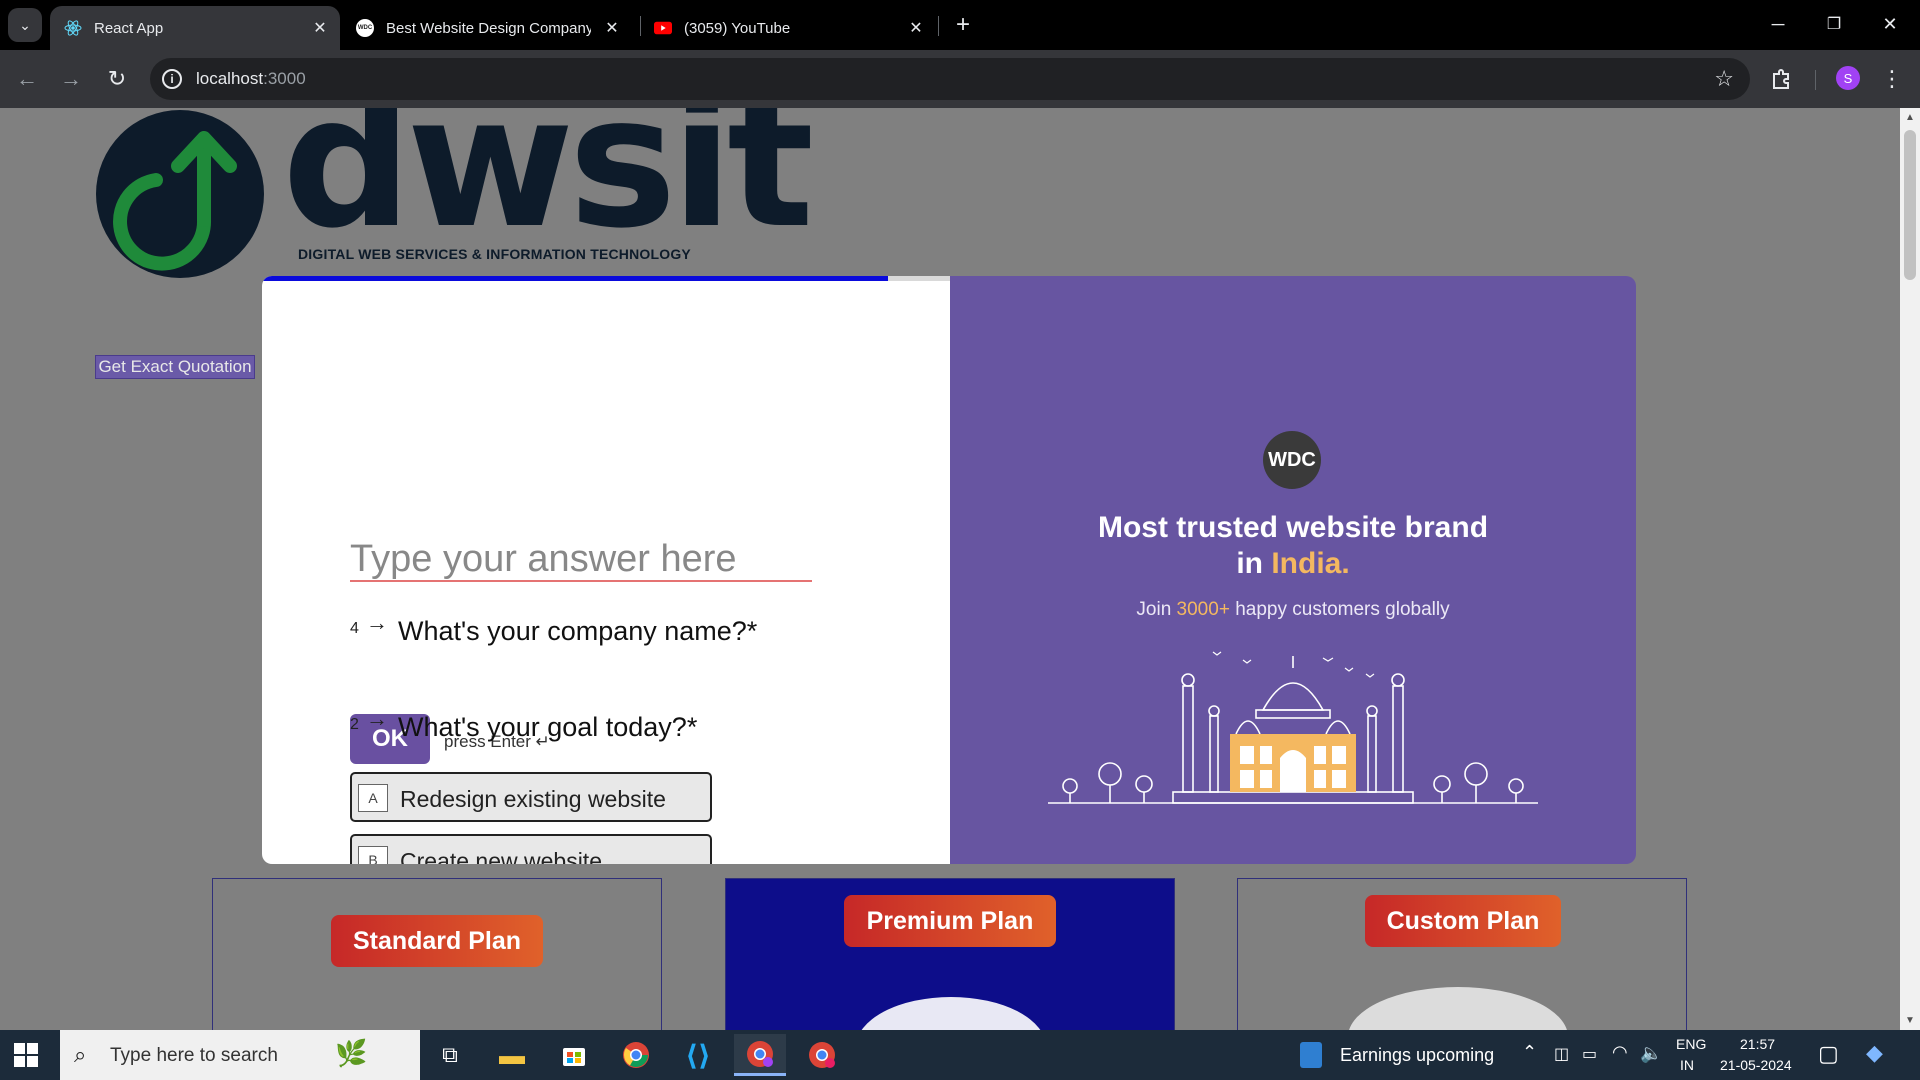 The height and width of the screenshot is (1080, 1920). Describe the element at coordinates (581, 560) in the screenshot. I see `company-name-input` at that location.